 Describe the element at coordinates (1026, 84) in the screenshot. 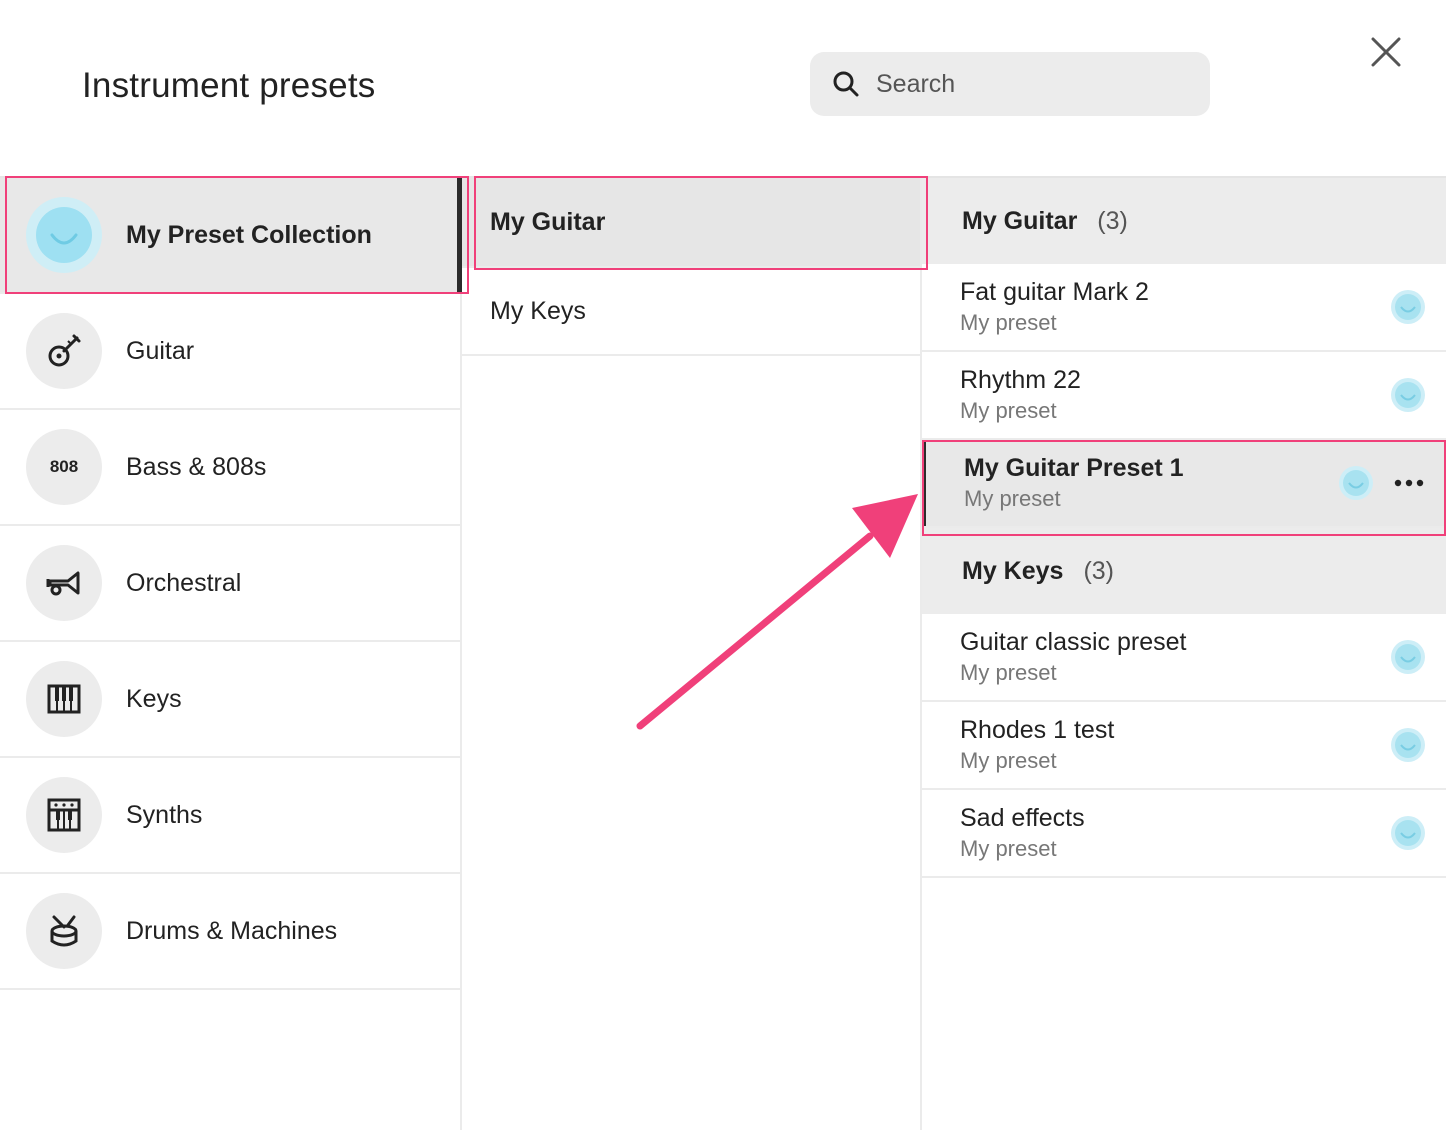

I see `search-input` at that location.